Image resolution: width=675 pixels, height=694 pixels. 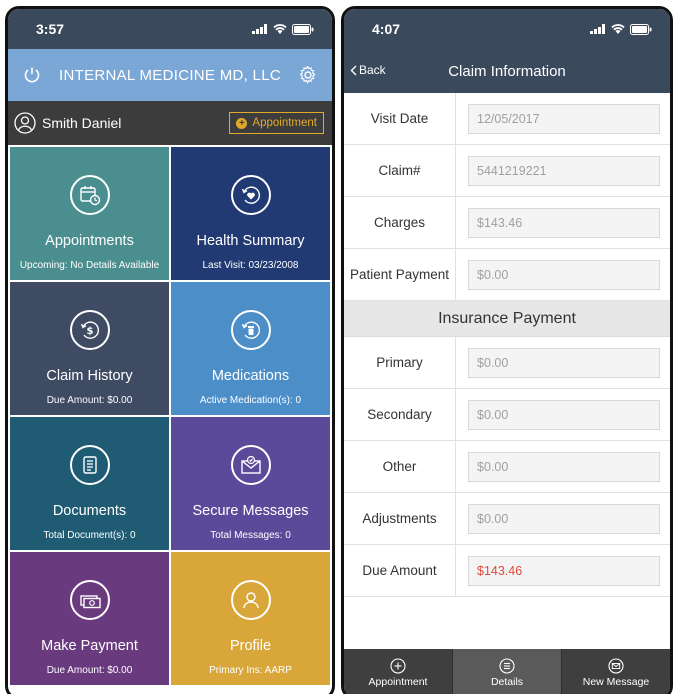 I want to click on form-row-secondary: Secondary $0.00, so click(x=507, y=415).